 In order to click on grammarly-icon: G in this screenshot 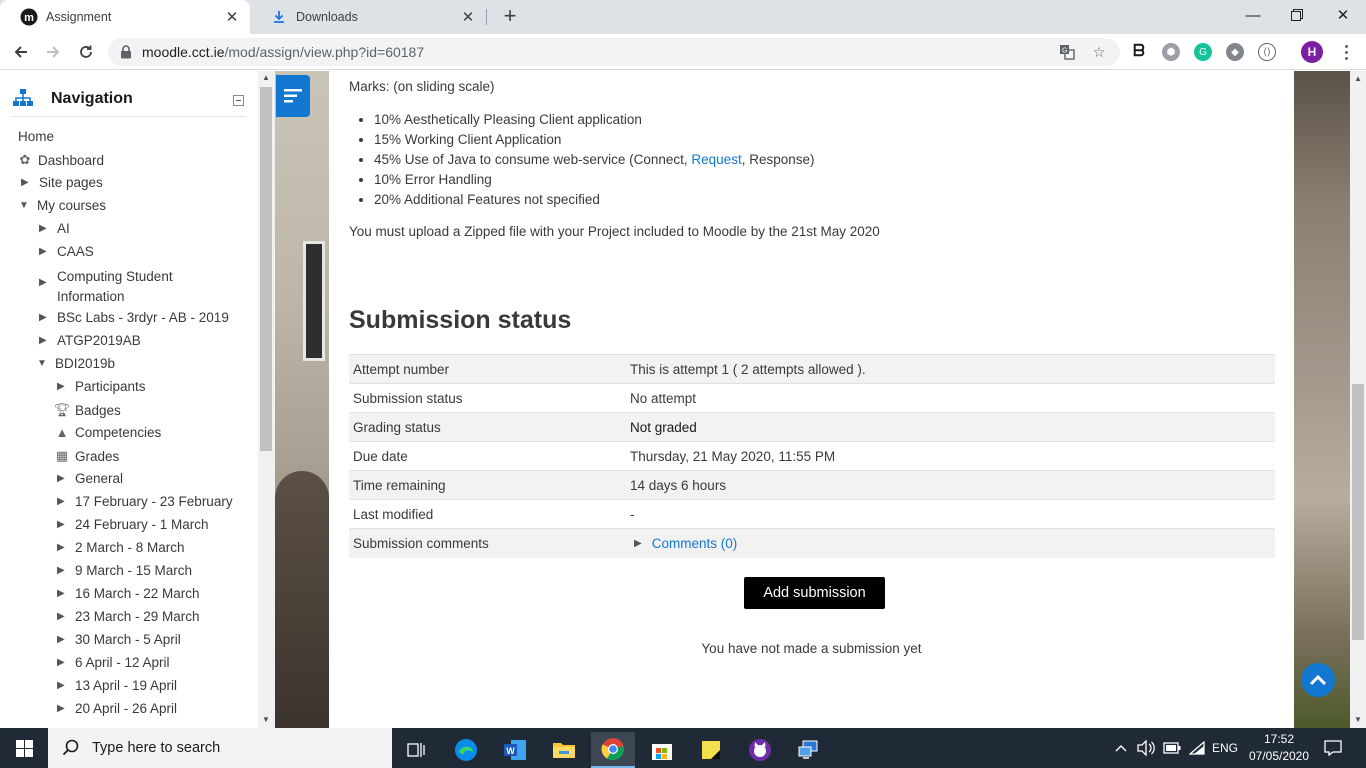, I will do `click(1203, 52)`.